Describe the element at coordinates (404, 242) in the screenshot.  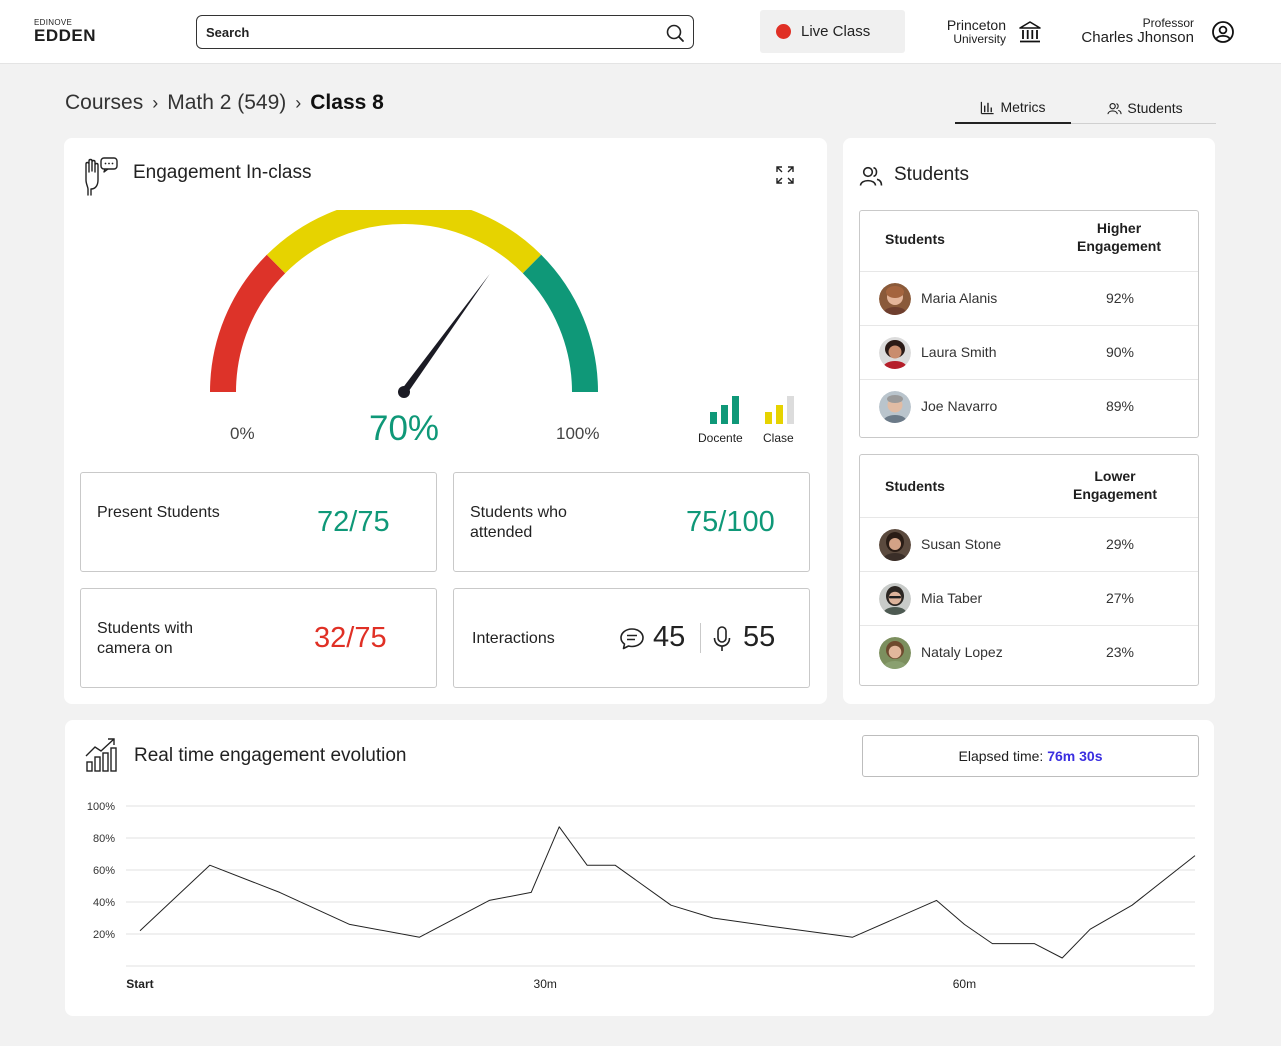
I see `gauge-arc-mid` at that location.